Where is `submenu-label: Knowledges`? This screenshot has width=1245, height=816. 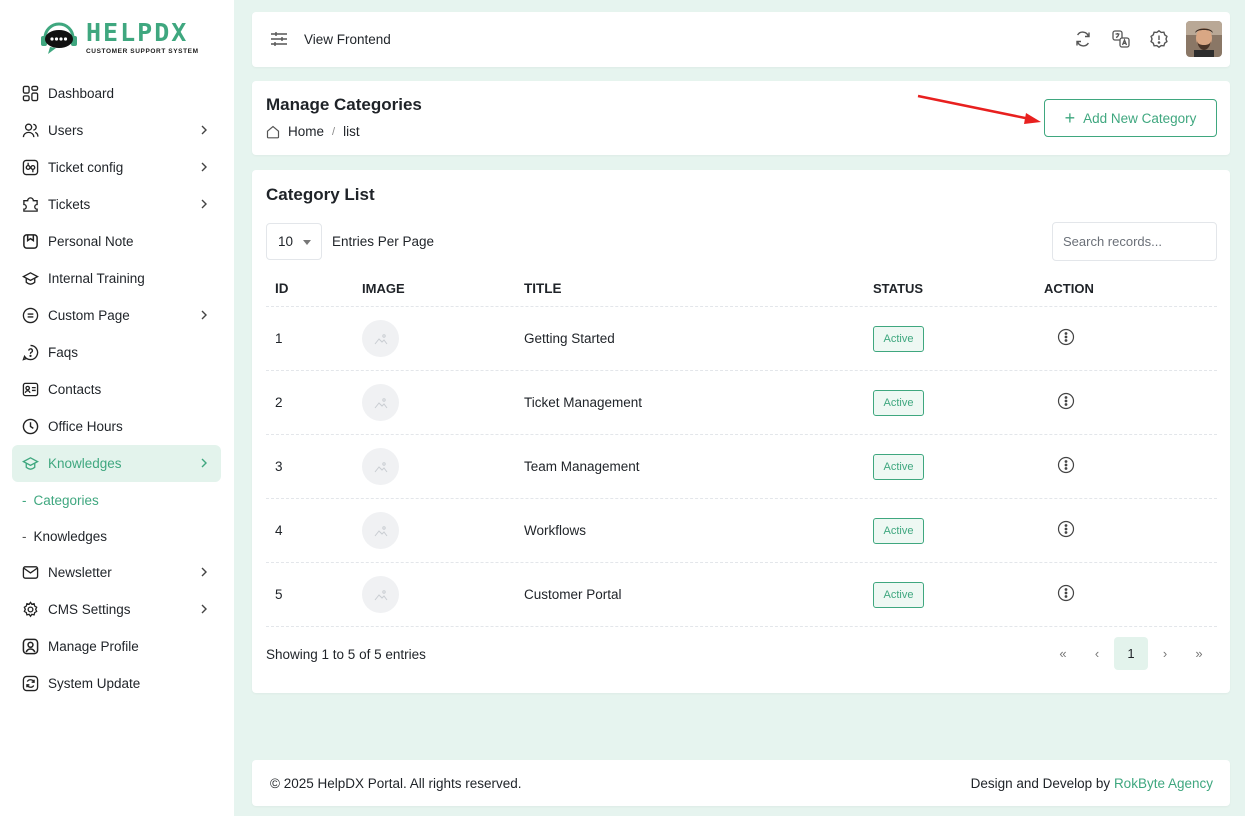 submenu-label: Knowledges is located at coordinates (70, 536).